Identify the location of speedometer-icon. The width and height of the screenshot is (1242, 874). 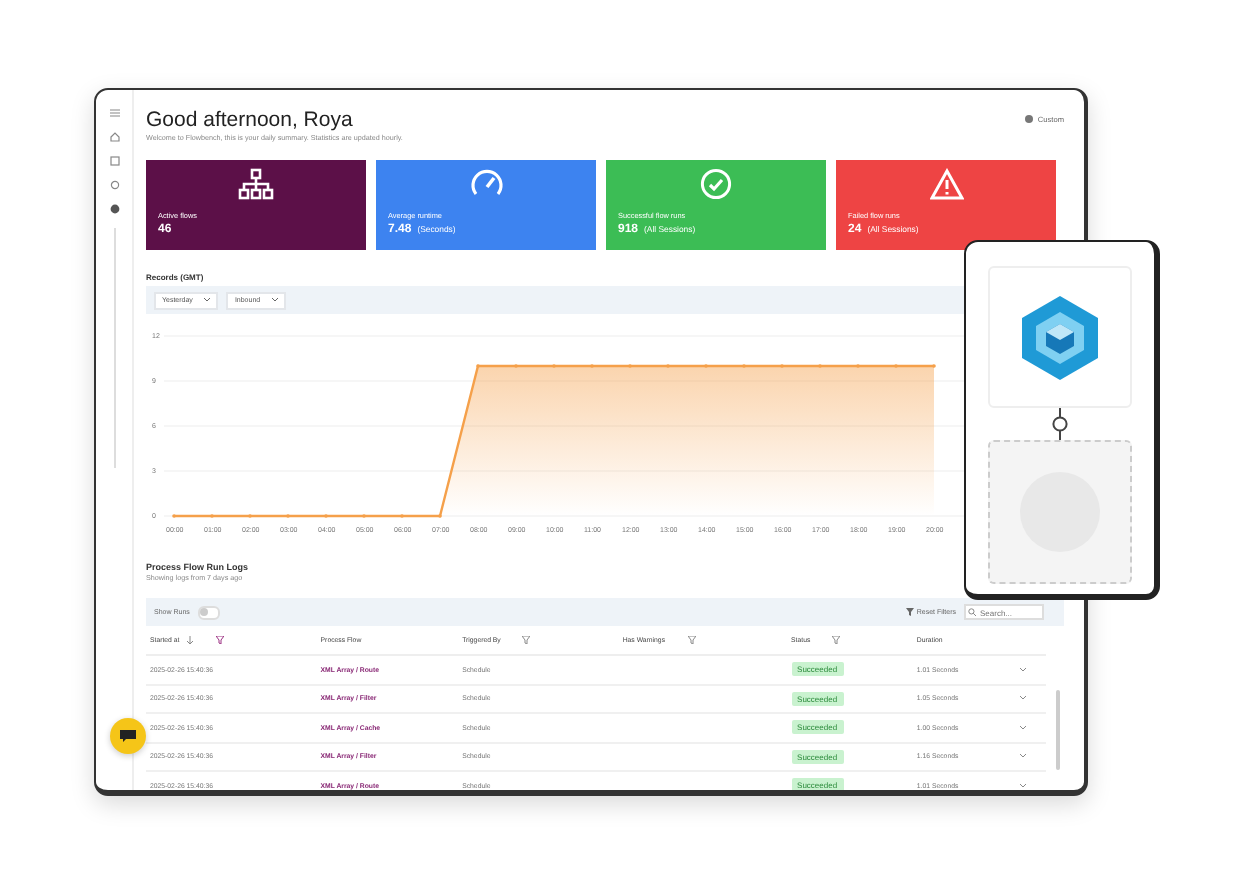
(486, 184).